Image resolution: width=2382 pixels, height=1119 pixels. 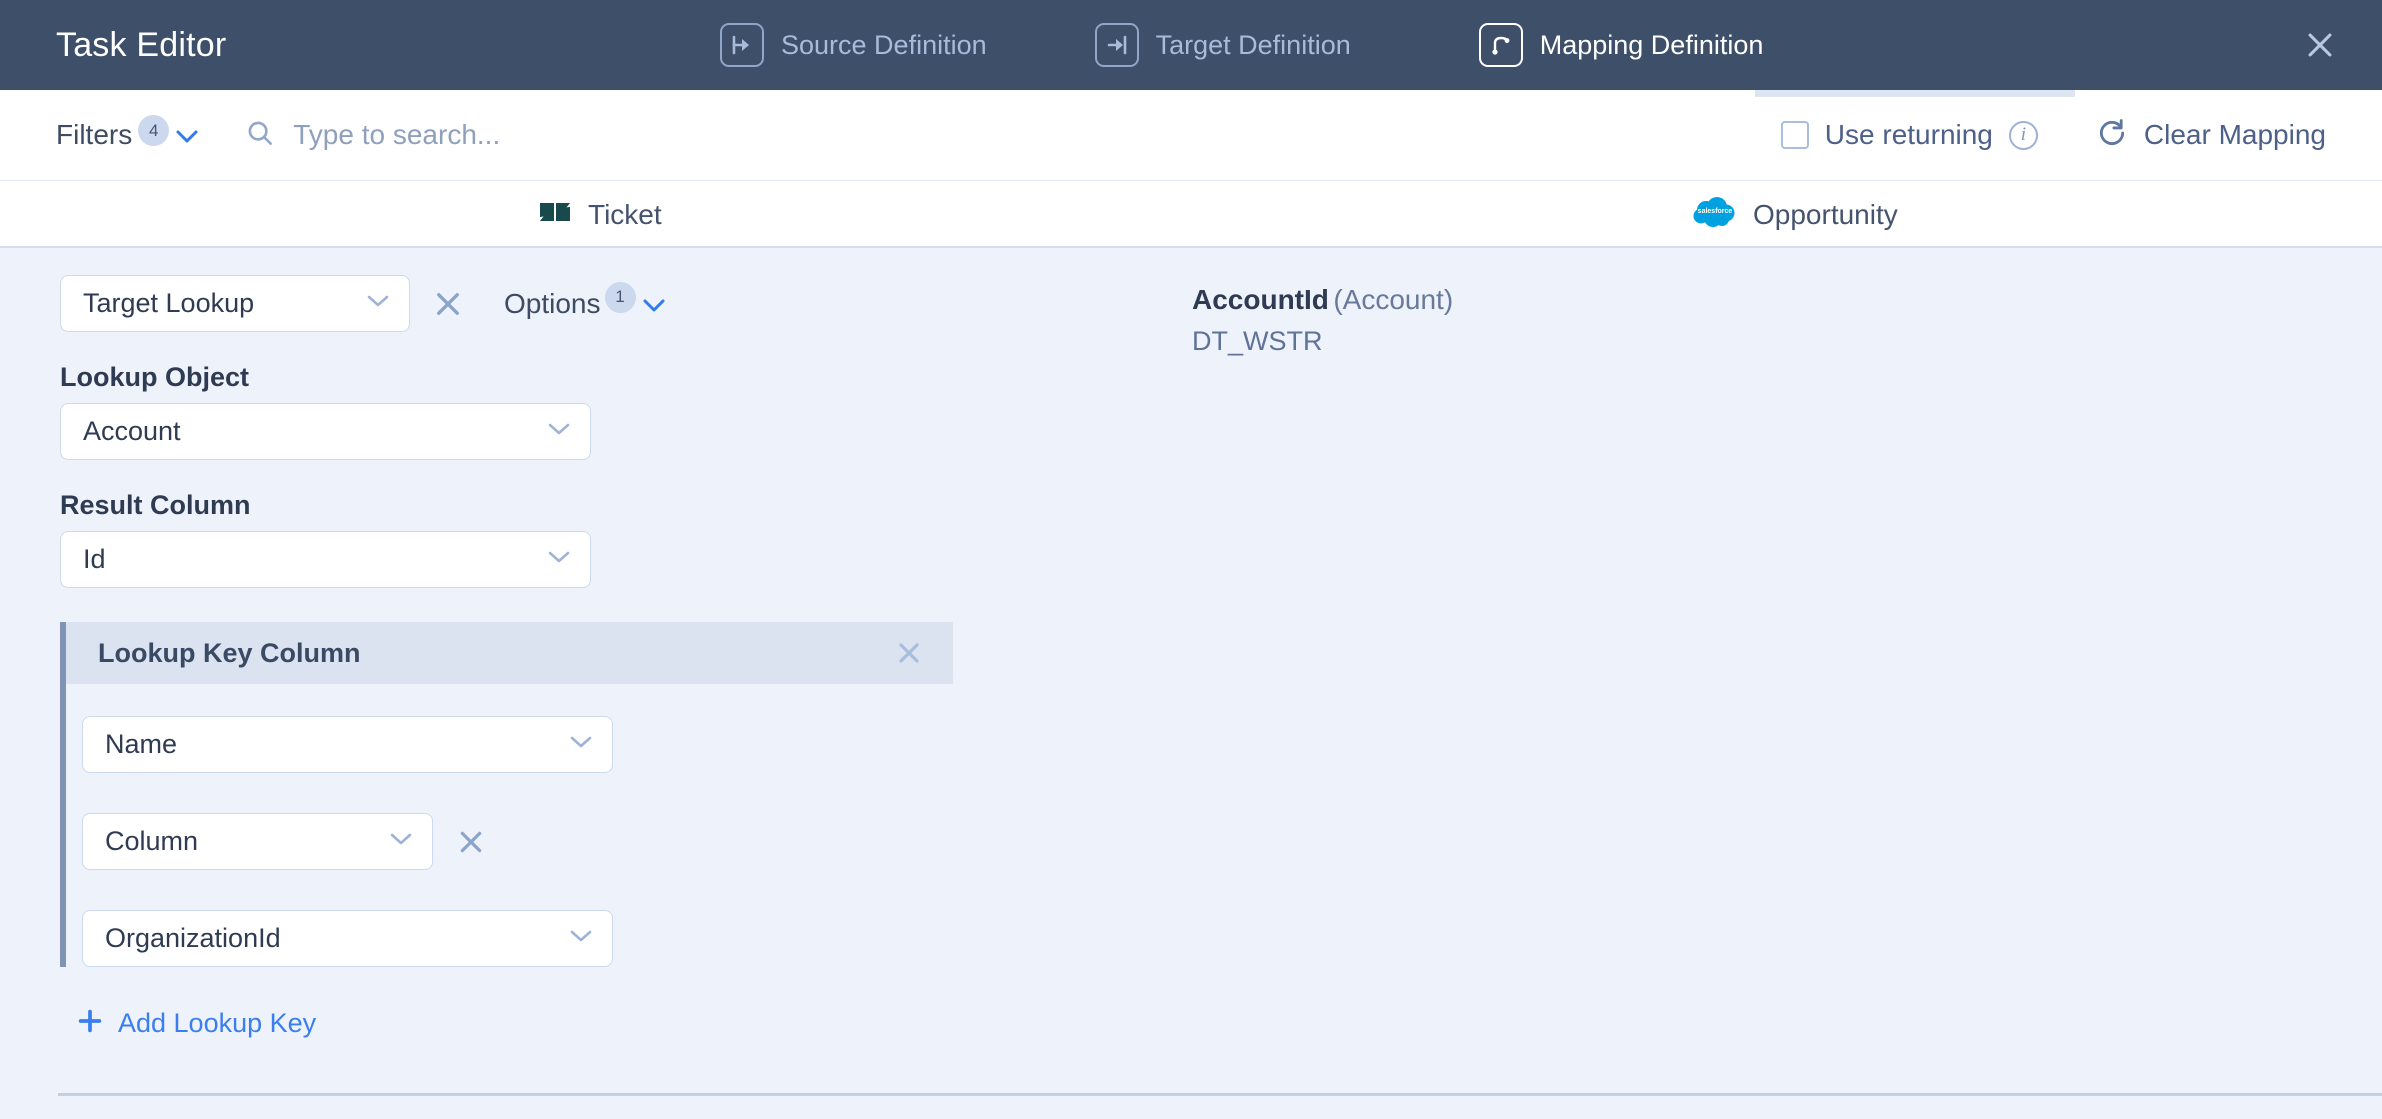 What do you see at coordinates (141, 44) in the screenshot?
I see `page-title: Task Editor` at bounding box center [141, 44].